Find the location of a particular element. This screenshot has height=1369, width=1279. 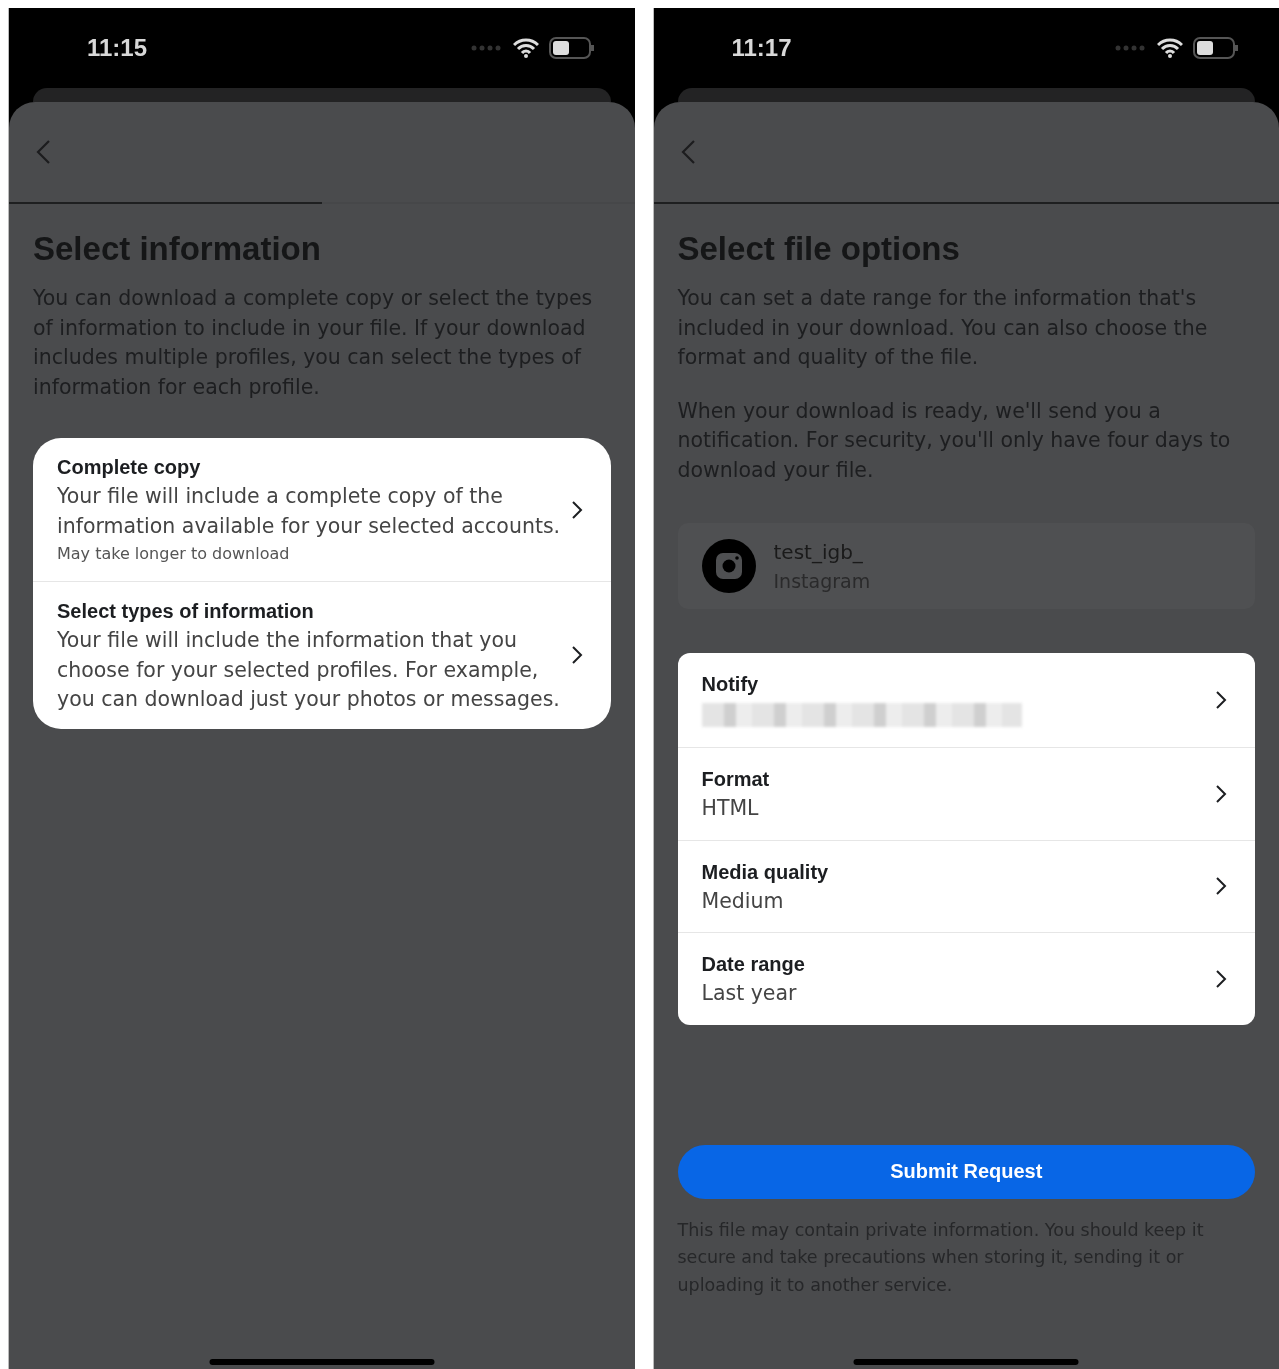

option-description: Your file will include the information that you choose for your selected profiles. For example, you can download just your photos or messages. is located at coordinates (309, 670).